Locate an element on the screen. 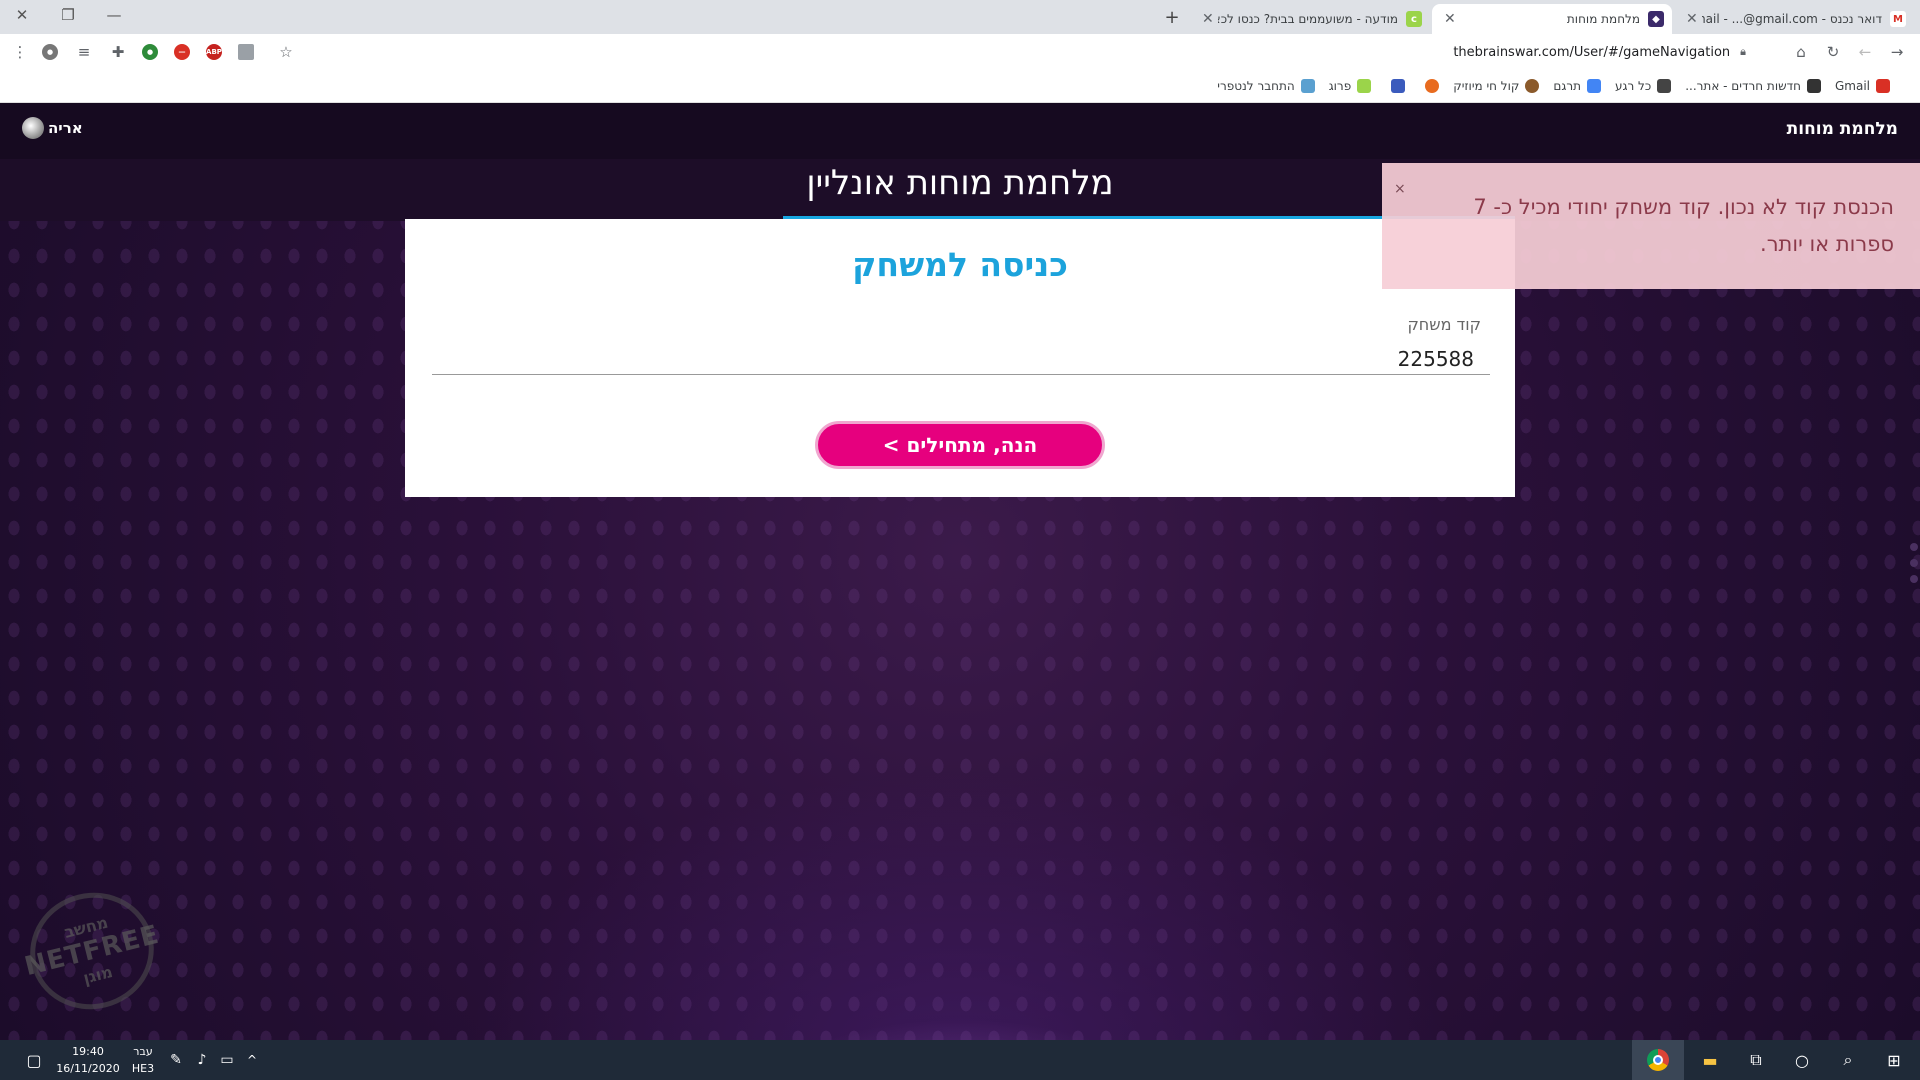 Image resolution: width=1920 pixels, height=1080 pixels. bookmark-item: התחבר לנטפרי is located at coordinates (1266, 86).